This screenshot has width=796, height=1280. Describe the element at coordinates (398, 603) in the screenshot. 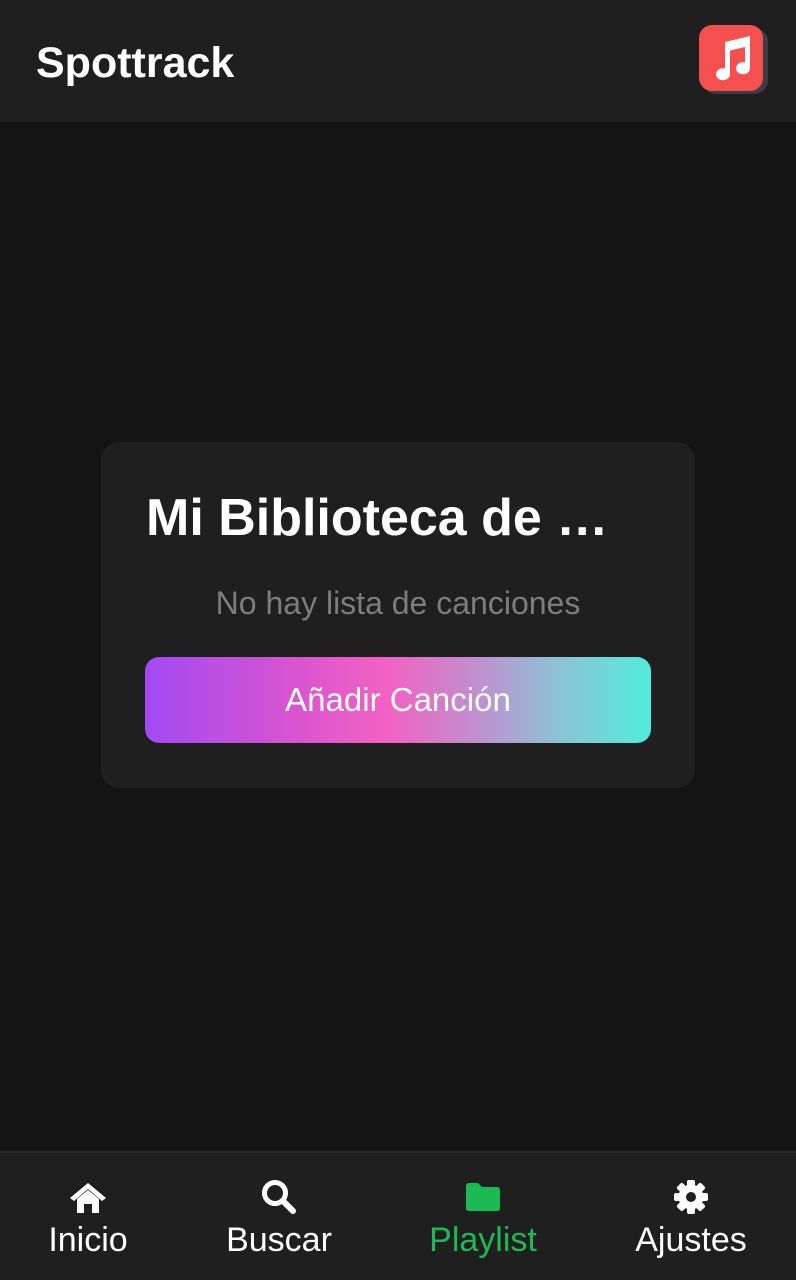

I see `empty-state-message: No hay lista de canciones` at that location.